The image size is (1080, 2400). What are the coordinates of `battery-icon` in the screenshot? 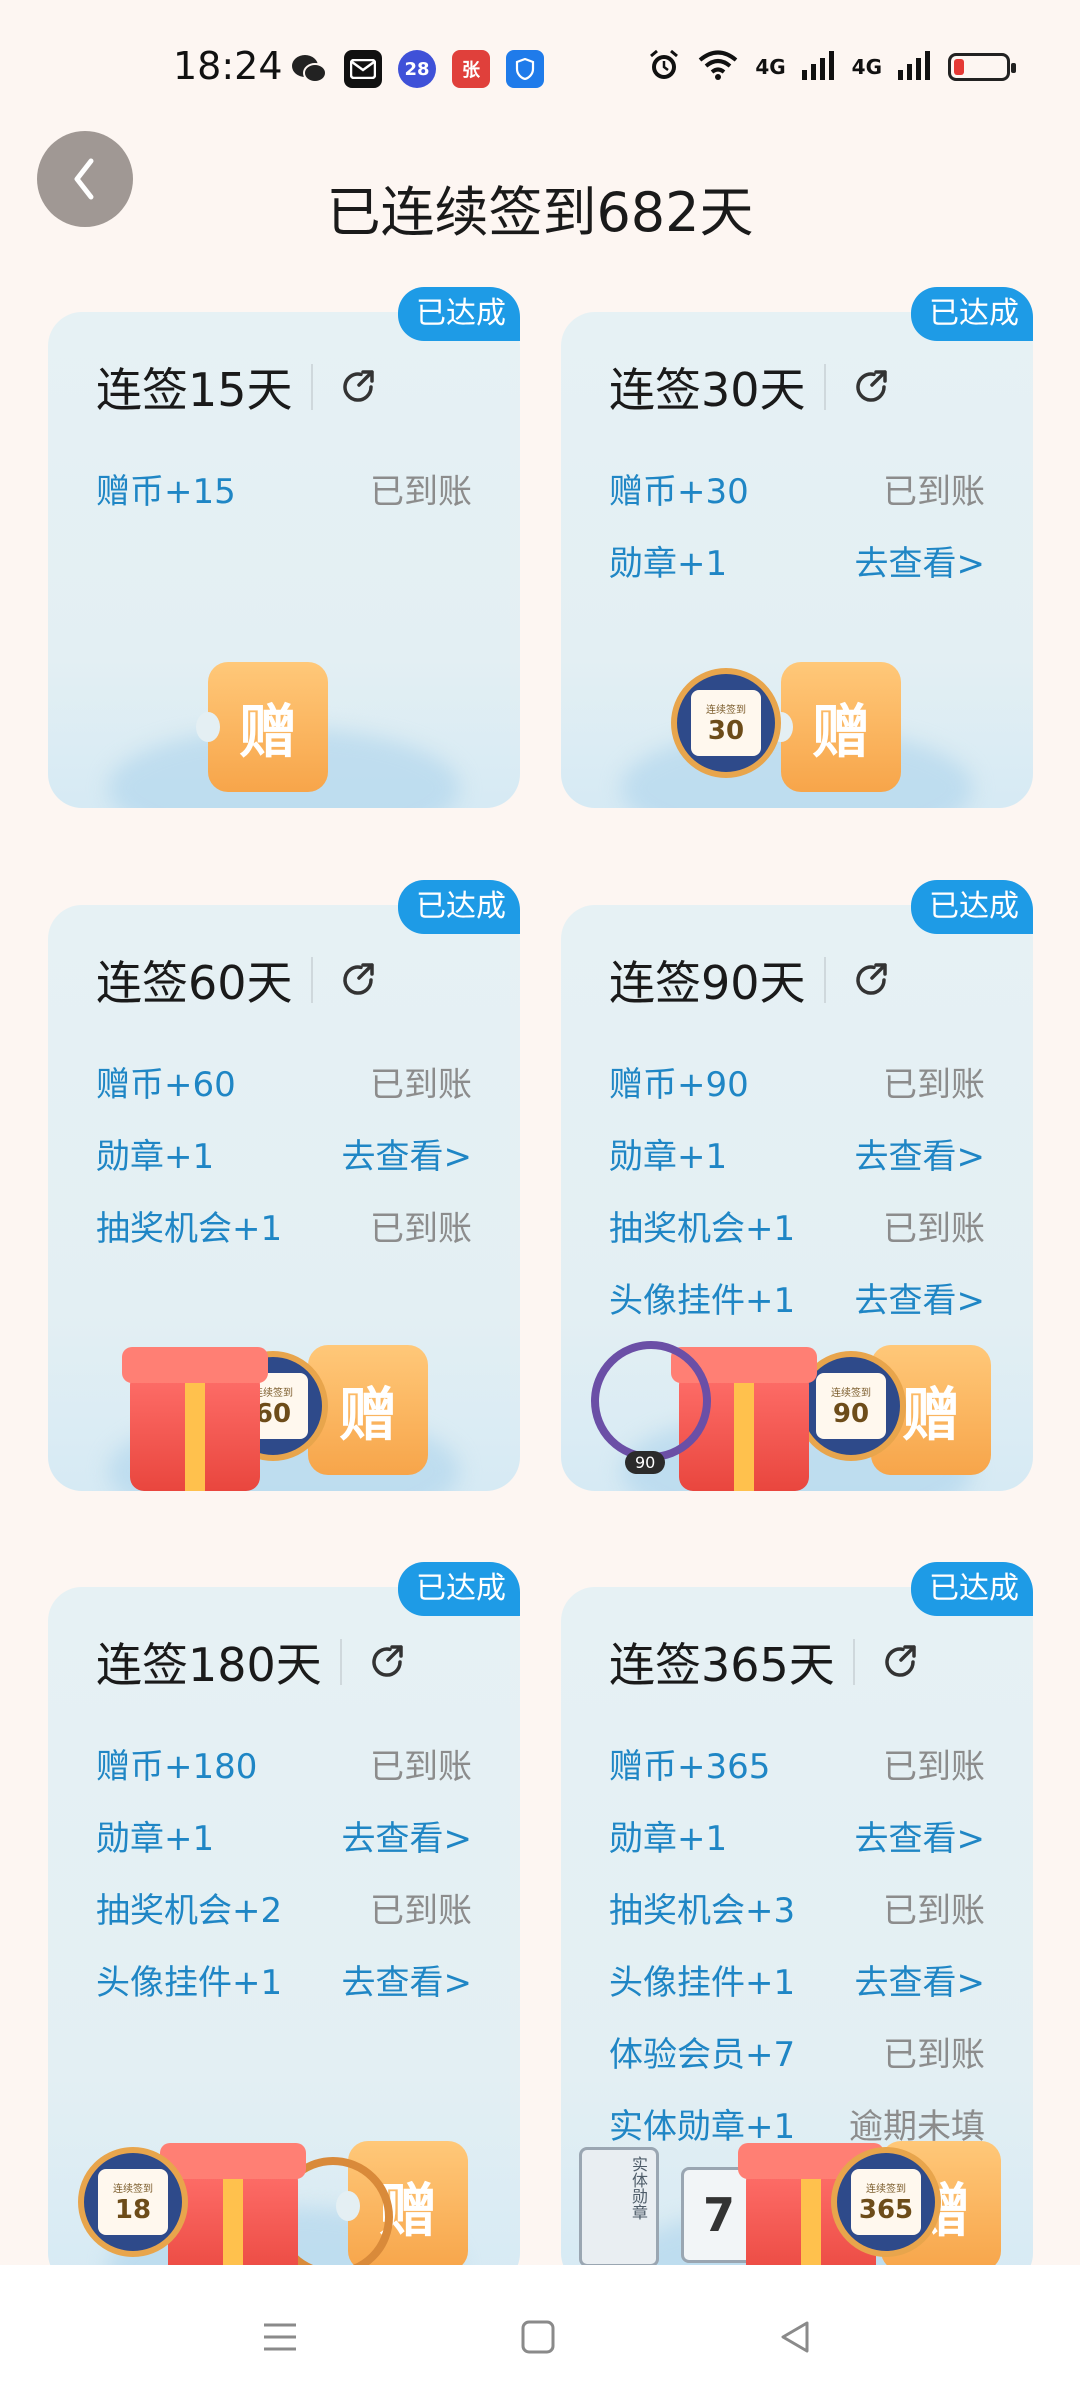 It's located at (982, 67).